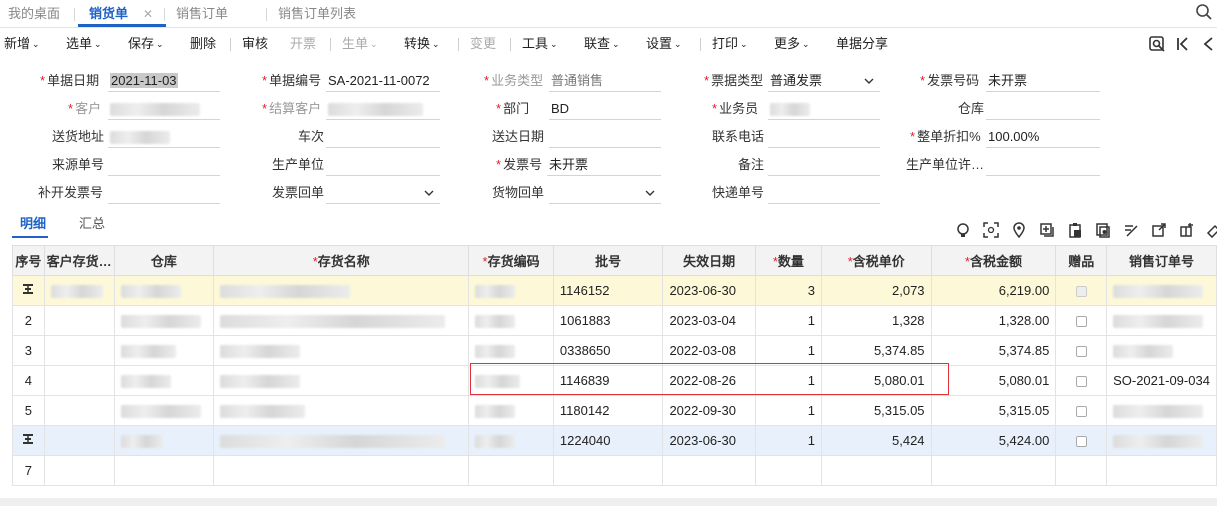  I want to click on salesperson-field, so click(824, 109).